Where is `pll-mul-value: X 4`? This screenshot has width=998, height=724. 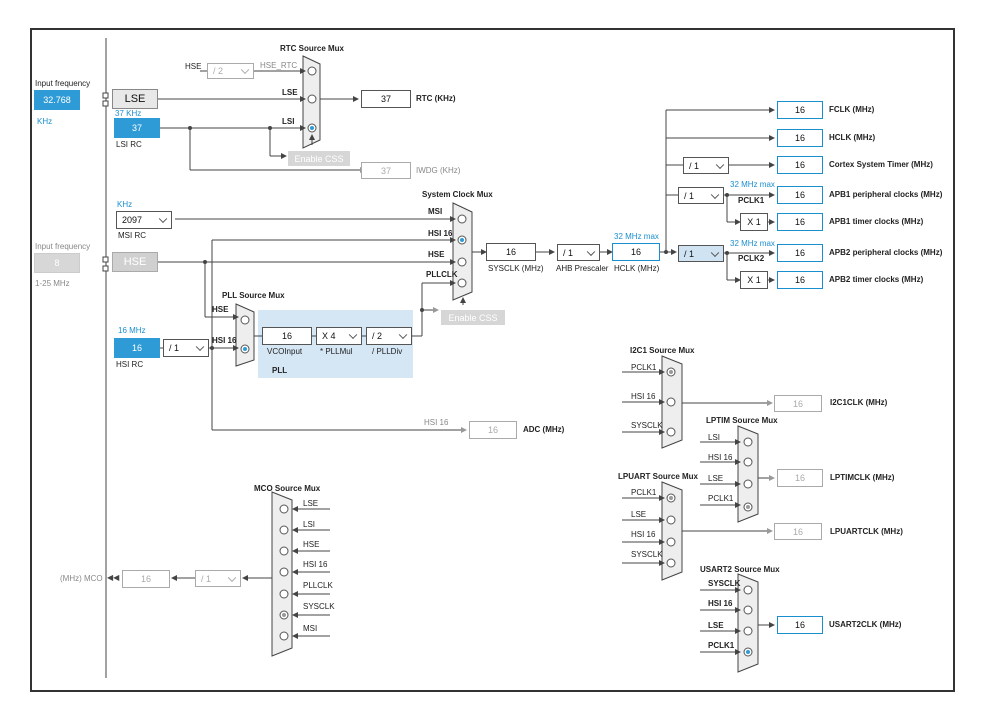
pll-mul-value: X 4 is located at coordinates (329, 336).